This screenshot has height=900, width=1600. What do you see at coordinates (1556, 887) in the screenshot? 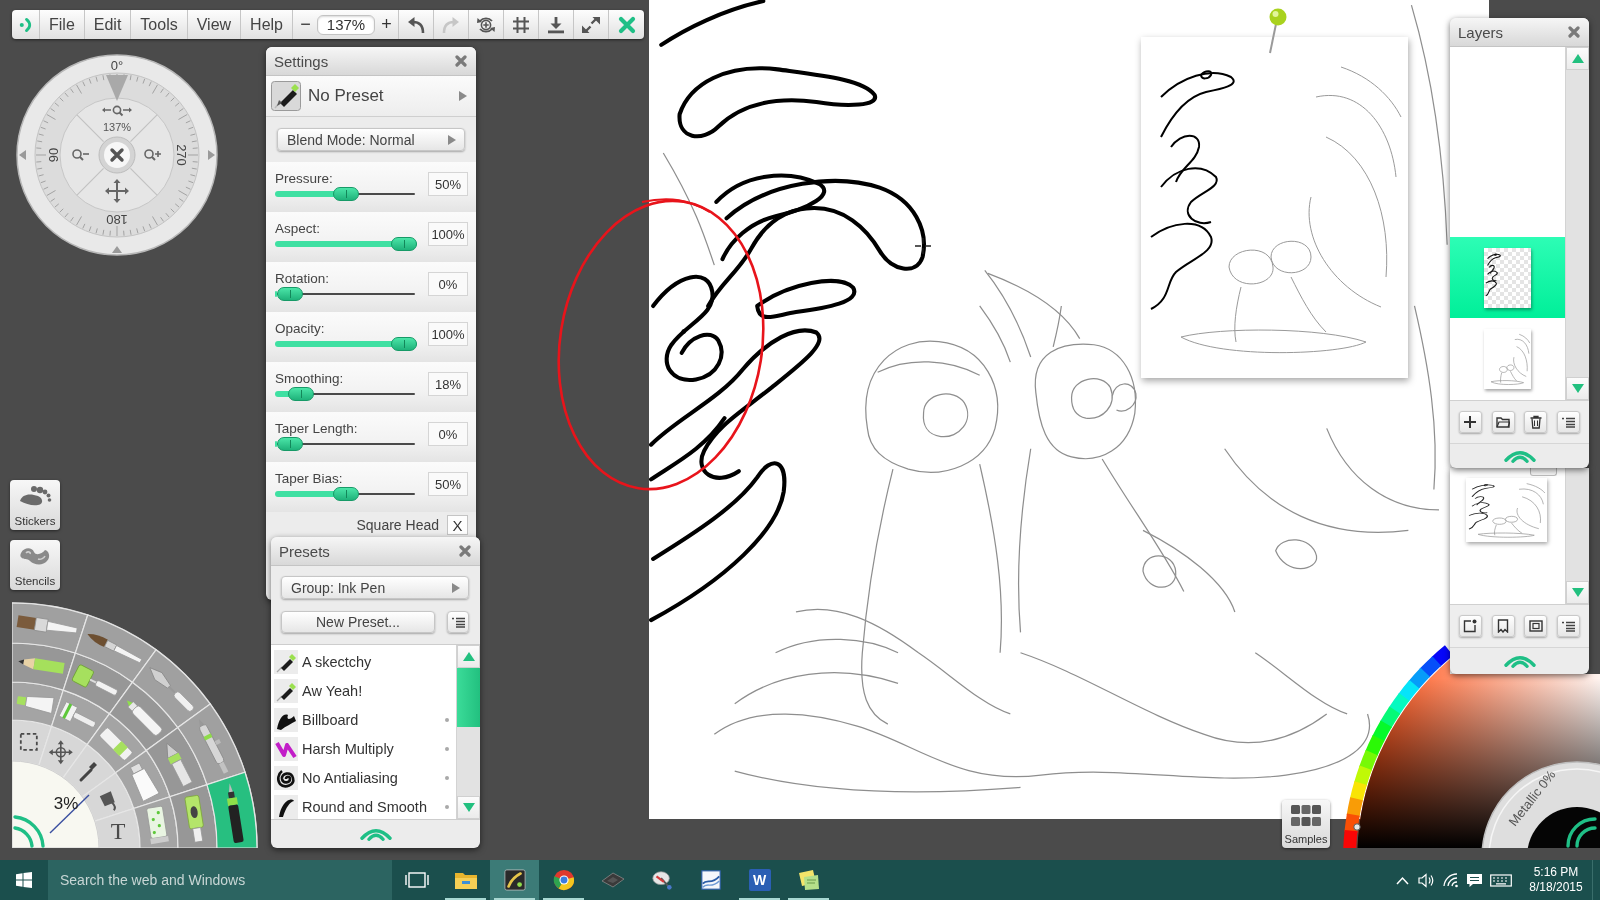
I see `clock-date: 8/18/2015` at bounding box center [1556, 887].